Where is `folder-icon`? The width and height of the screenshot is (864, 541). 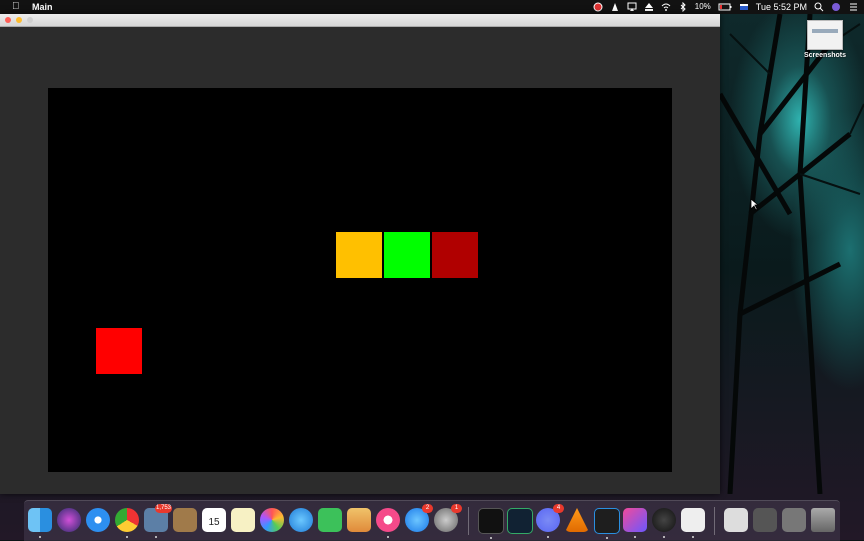
folder-icon is located at coordinates (825, 35).